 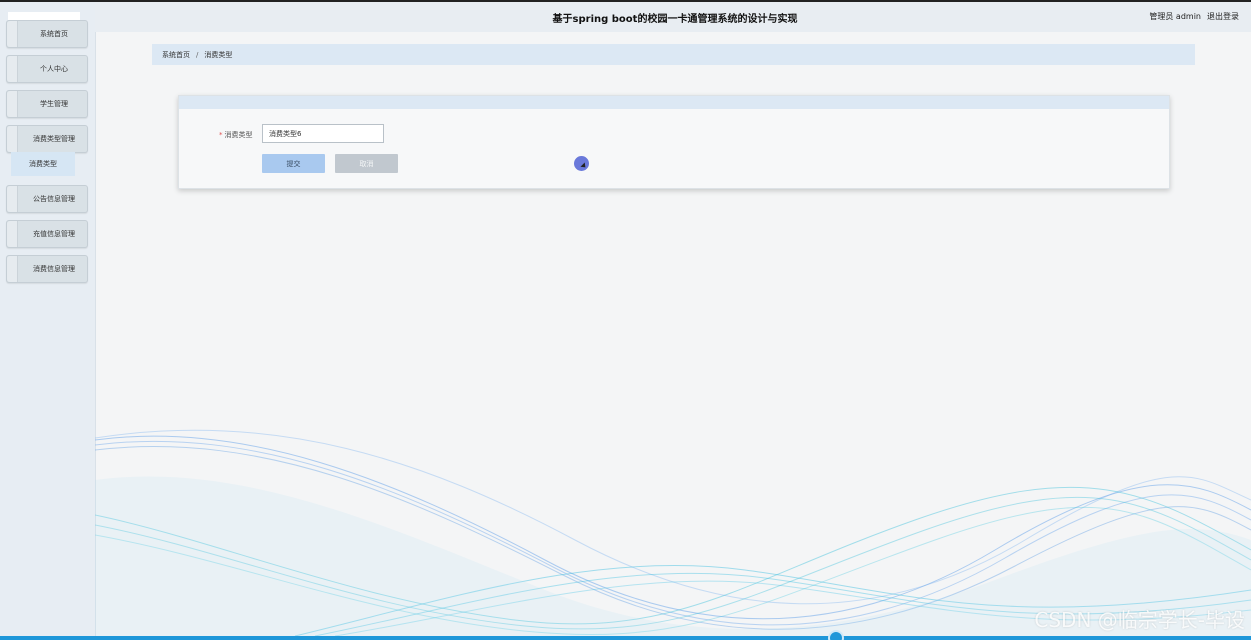 What do you see at coordinates (54, 199) in the screenshot?
I see `sidebar-item-label: 公告信息管理` at bounding box center [54, 199].